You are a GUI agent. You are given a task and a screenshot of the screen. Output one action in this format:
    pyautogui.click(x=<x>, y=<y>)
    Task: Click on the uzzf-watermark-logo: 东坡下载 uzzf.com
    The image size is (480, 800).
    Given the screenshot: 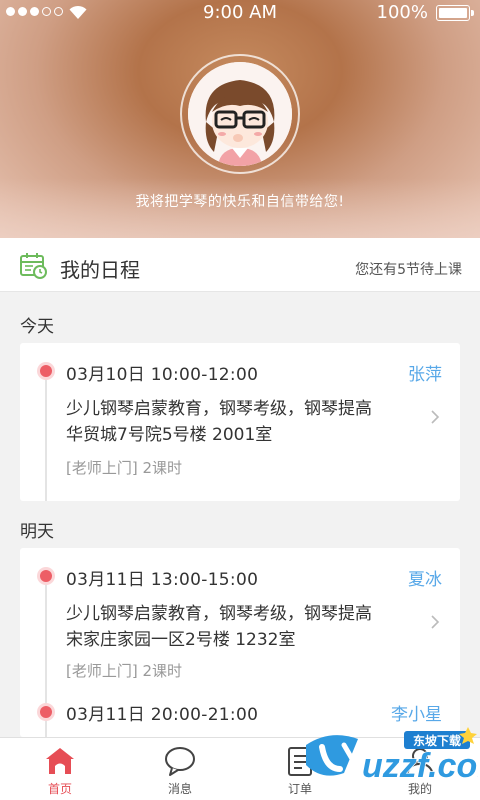 What is the action you would take?
    pyautogui.click(x=392, y=756)
    